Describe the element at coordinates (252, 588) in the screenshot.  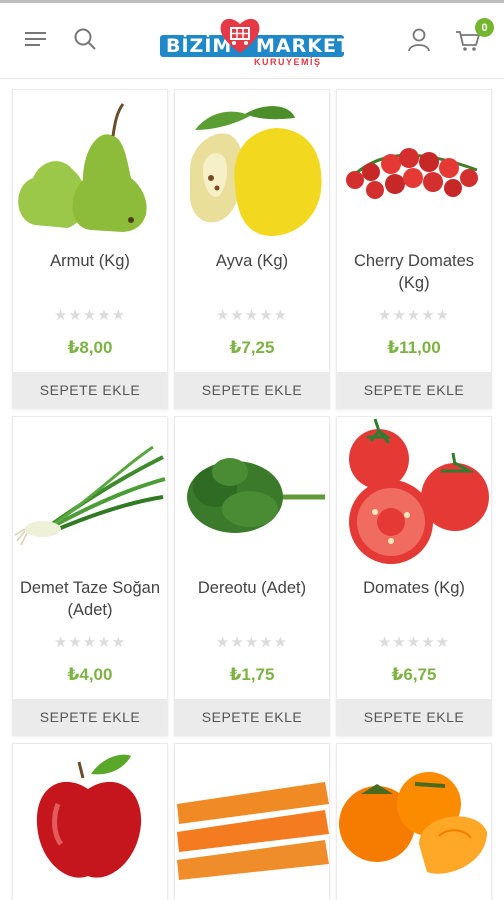
I see `product-name: Dereotu (Adet)` at that location.